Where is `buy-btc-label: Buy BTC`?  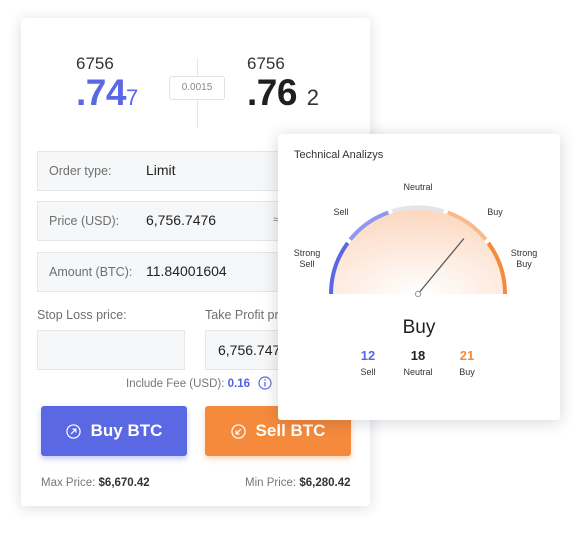 buy-btc-label: Buy BTC is located at coordinates (126, 430).